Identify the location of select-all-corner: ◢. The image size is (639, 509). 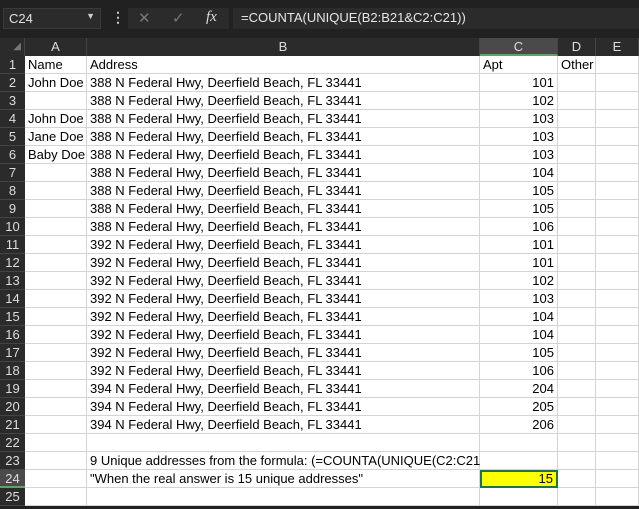
(12, 47).